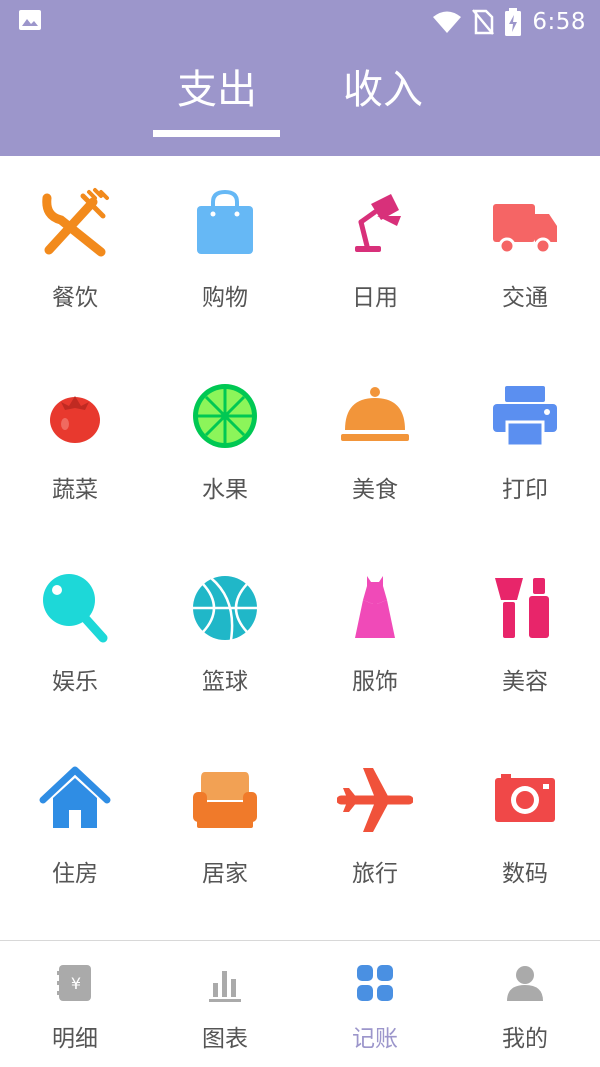 The height and width of the screenshot is (1067, 600). What do you see at coordinates (525, 224) in the screenshot?
I see `truck-icon` at bounding box center [525, 224].